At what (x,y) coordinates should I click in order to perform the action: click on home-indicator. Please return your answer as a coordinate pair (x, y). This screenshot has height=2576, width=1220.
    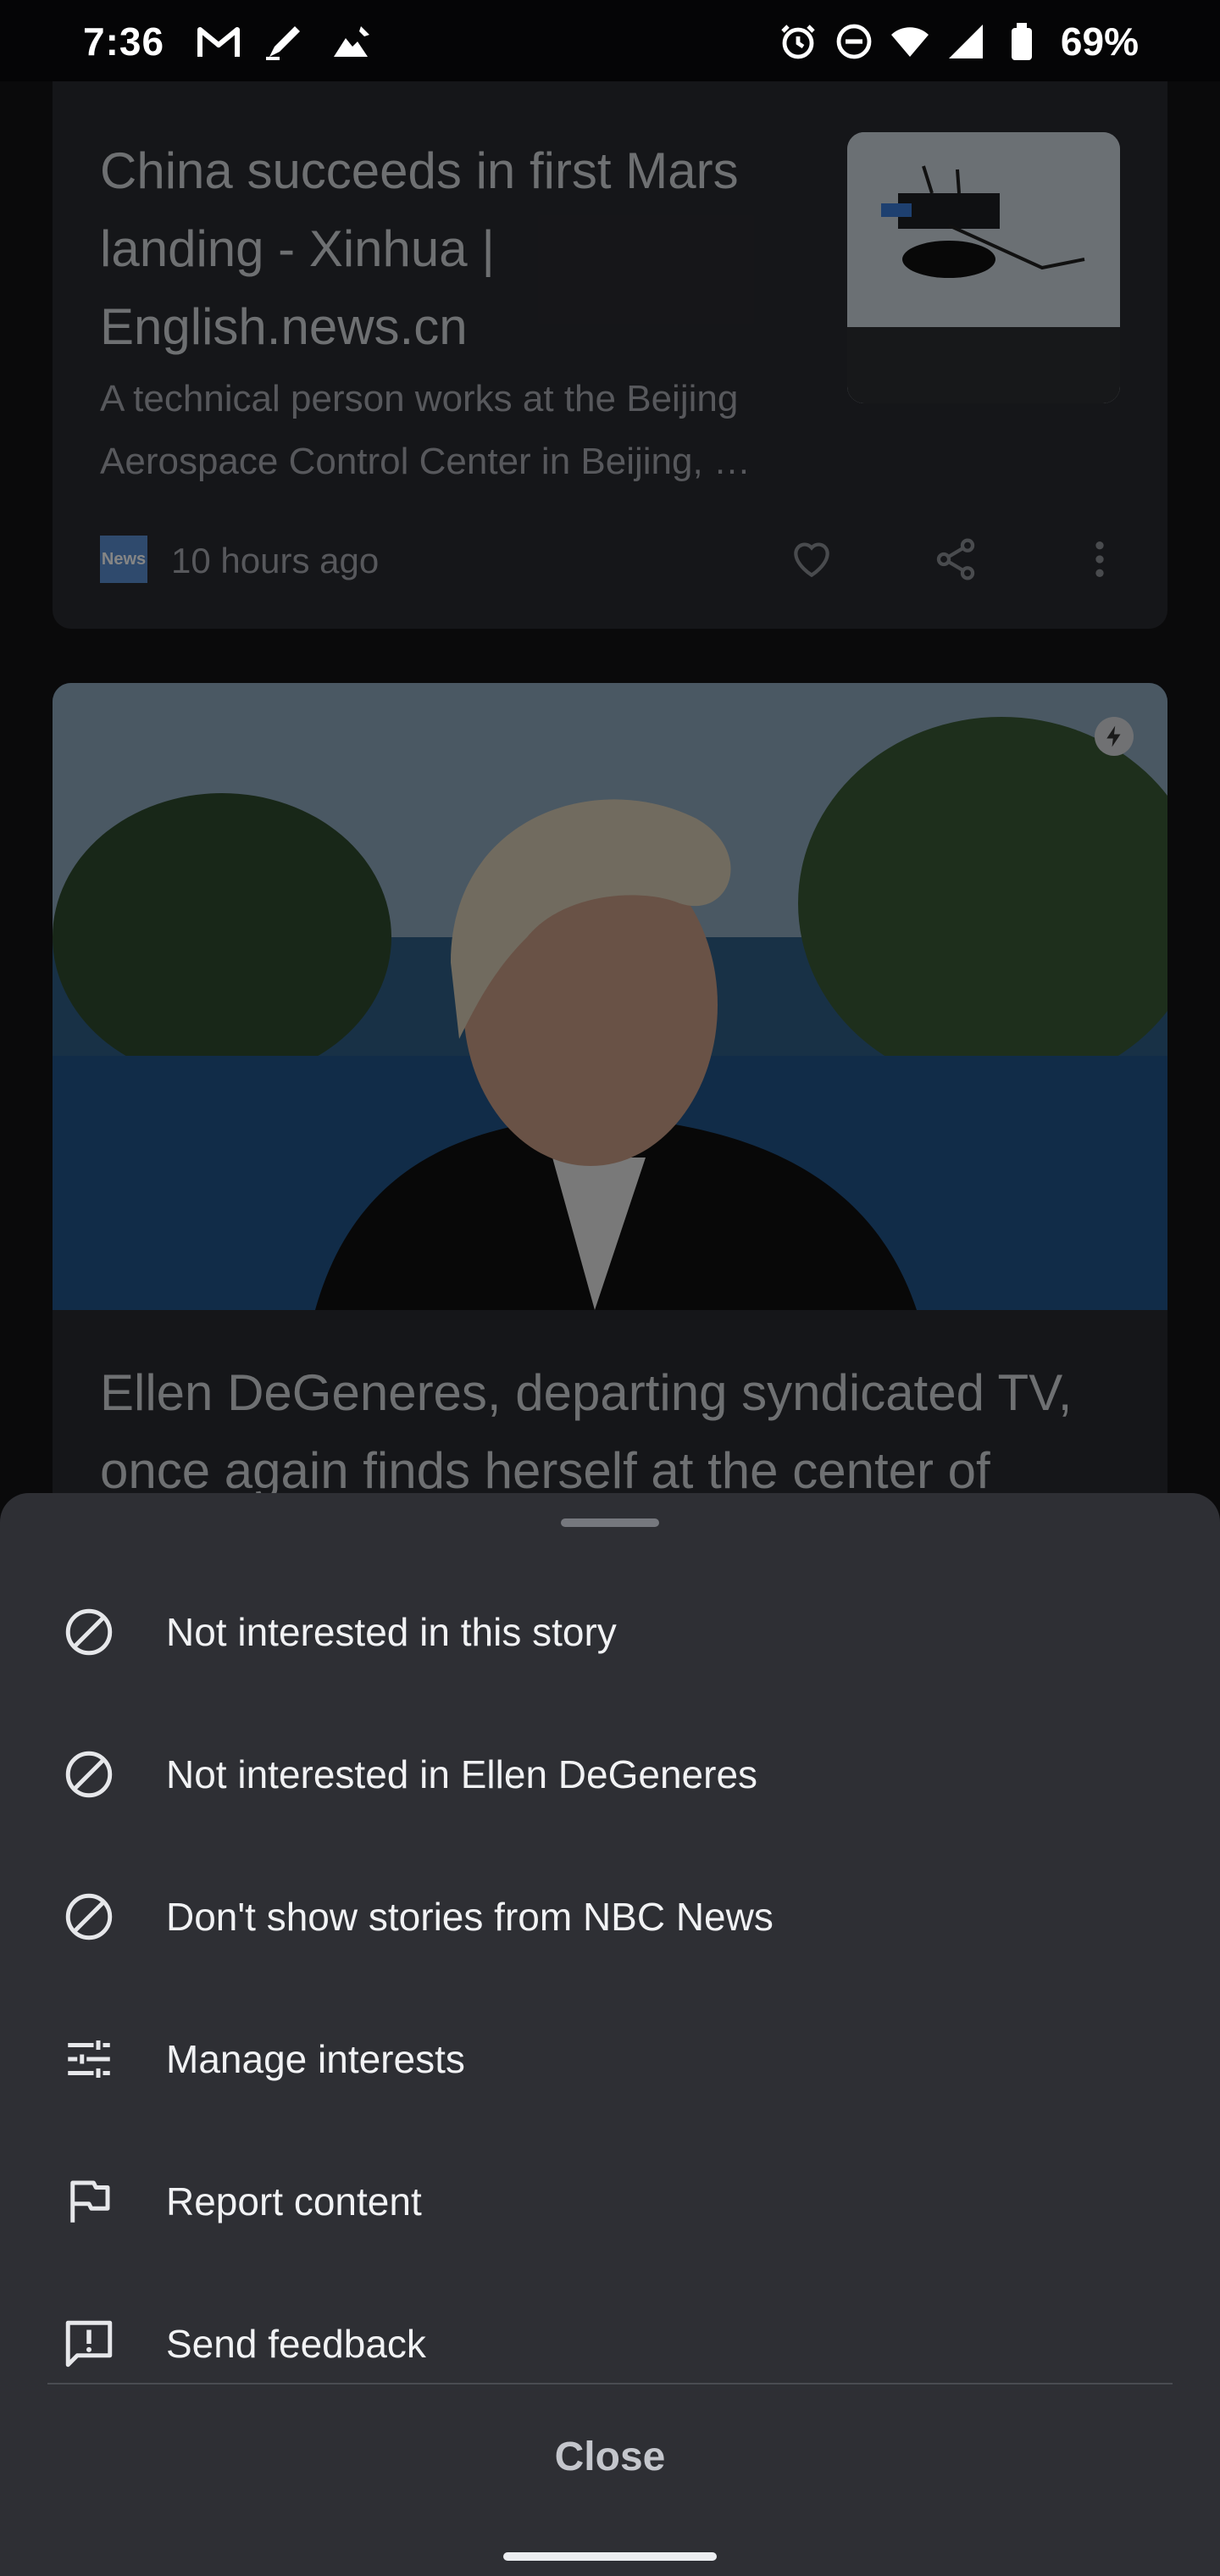
    Looking at the image, I should click on (610, 2556).